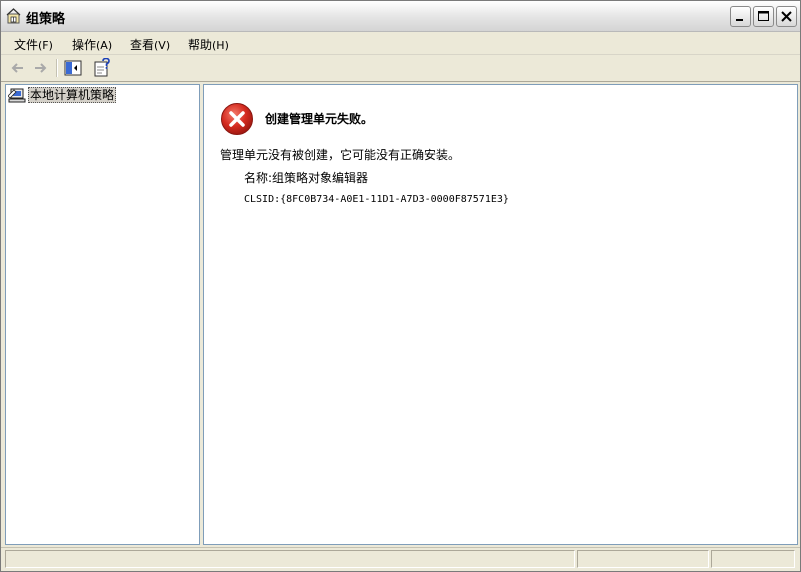 This screenshot has height=572, width=801. I want to click on window-title: 组策略, so click(46, 19).